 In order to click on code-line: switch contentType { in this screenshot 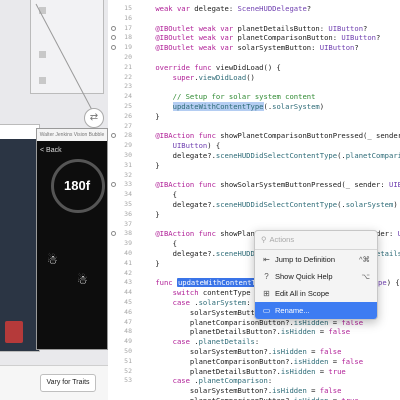, I will do `click(199, 293)`.